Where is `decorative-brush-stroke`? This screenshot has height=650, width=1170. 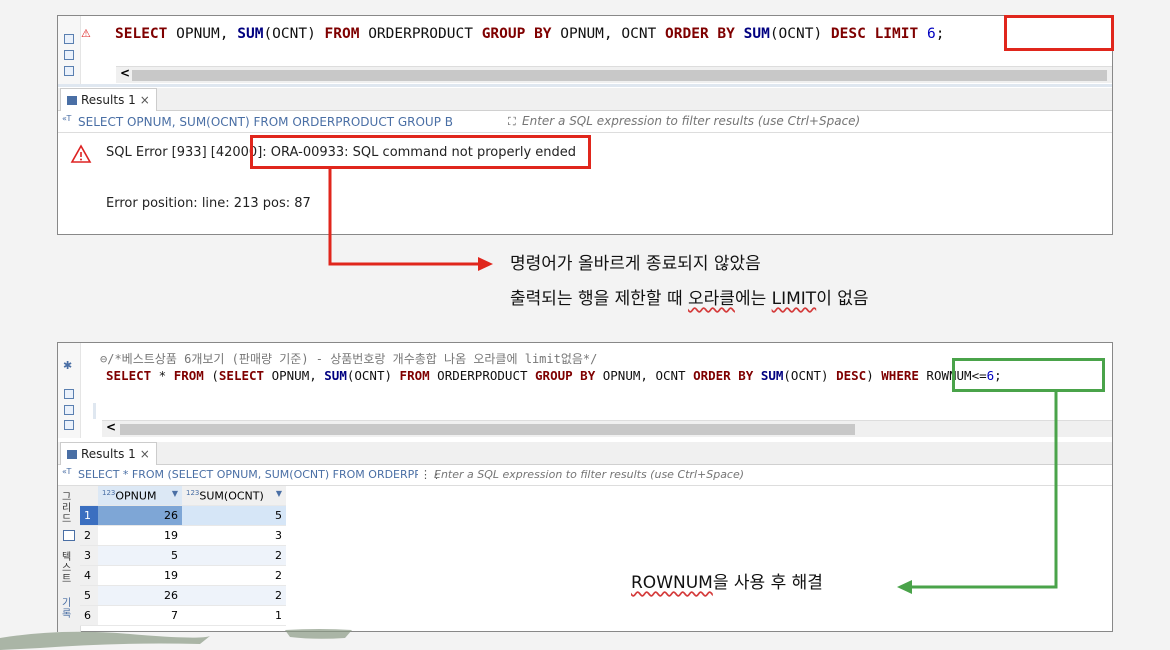
decorative-brush-stroke is located at coordinates (176, 639).